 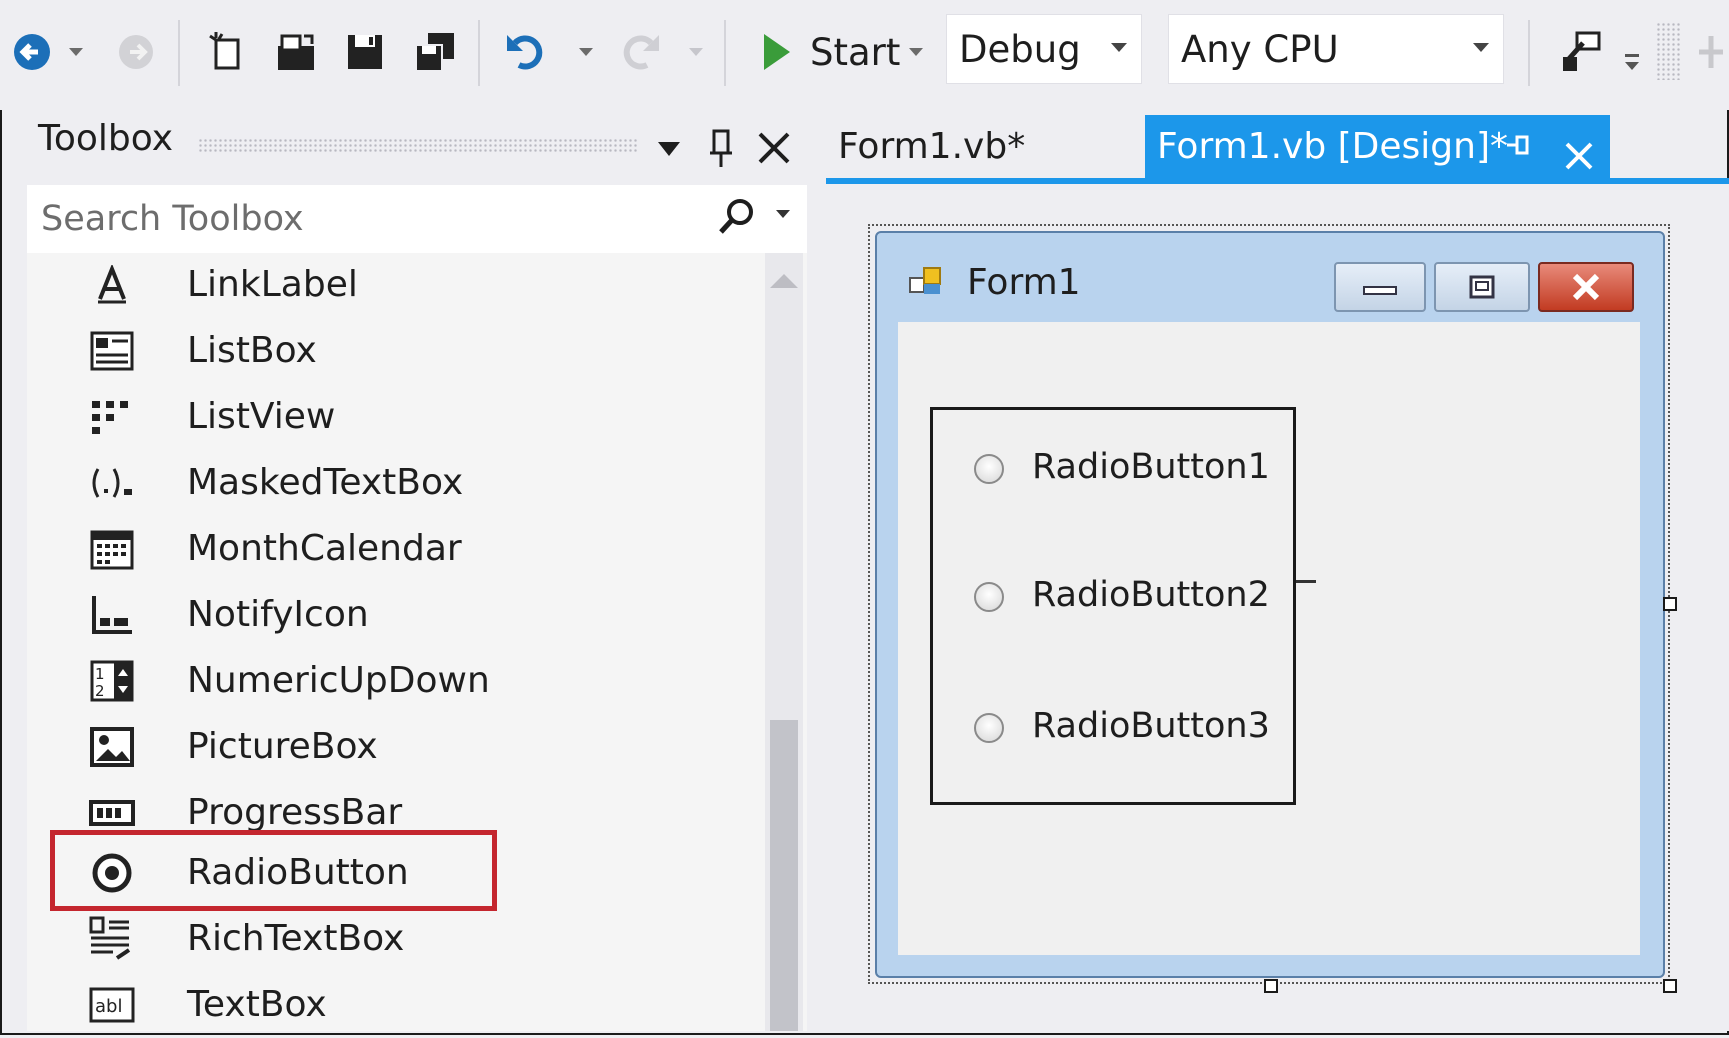 I want to click on scroll-up-icon, so click(x=784, y=283).